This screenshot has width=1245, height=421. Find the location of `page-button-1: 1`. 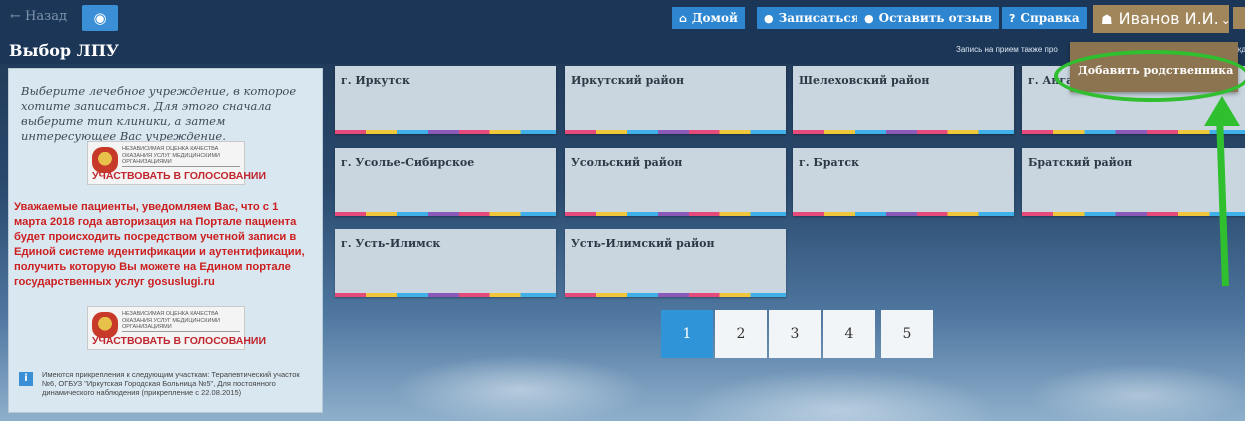

page-button-1: 1 is located at coordinates (687, 334).